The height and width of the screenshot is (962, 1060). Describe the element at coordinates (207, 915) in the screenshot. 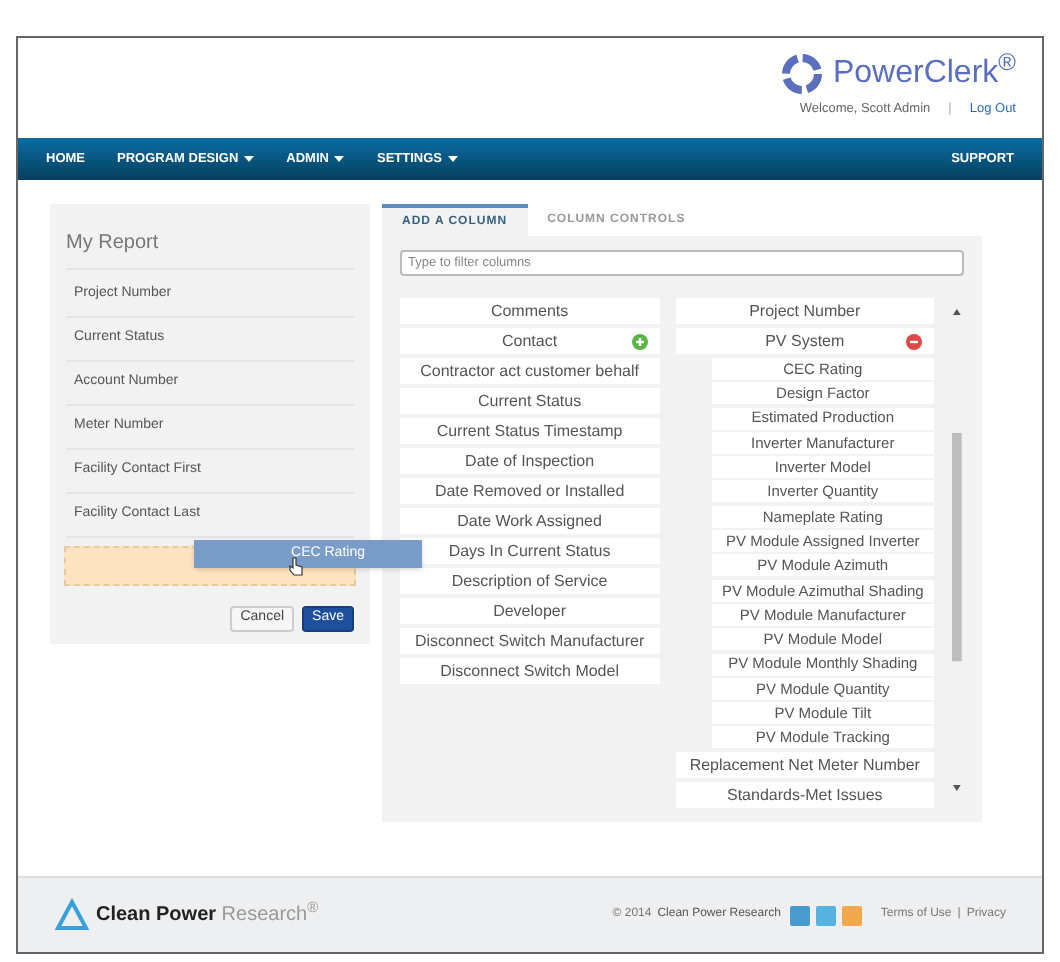

I see `footer-brand: Clean Power Research$^{®}$` at that location.